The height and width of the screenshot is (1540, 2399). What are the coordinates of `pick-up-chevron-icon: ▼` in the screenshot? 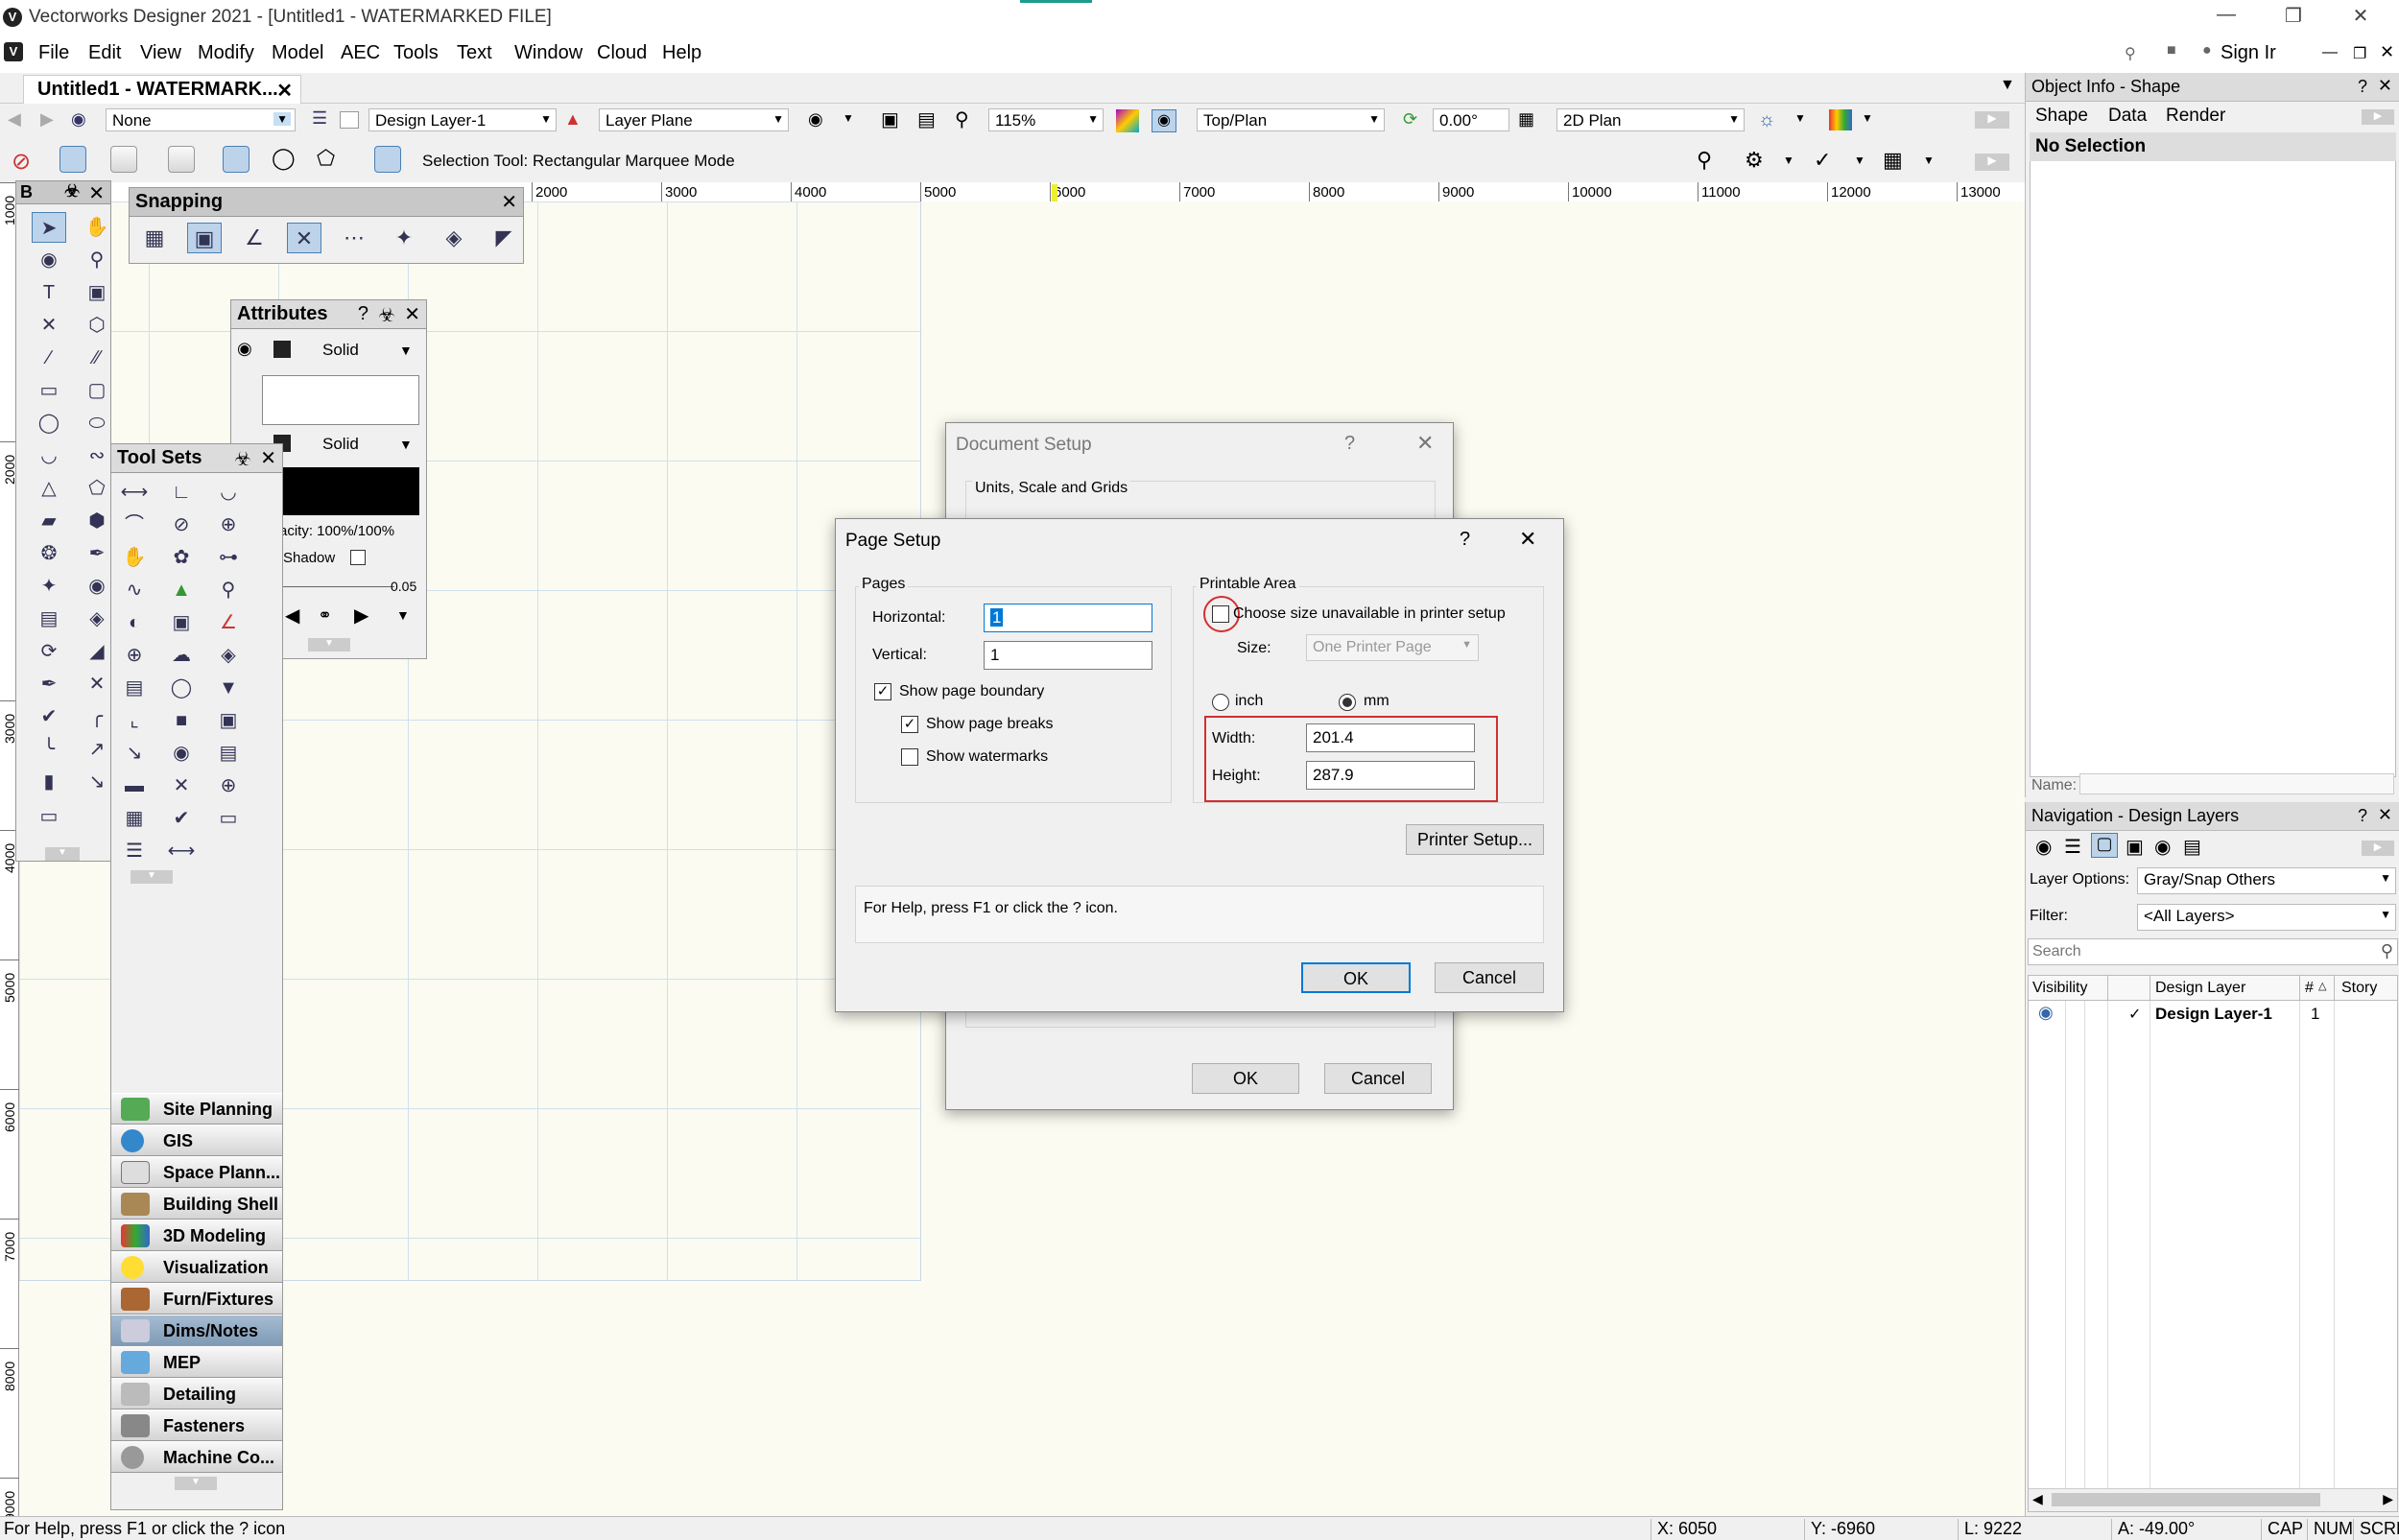 It's located at (1860, 160).